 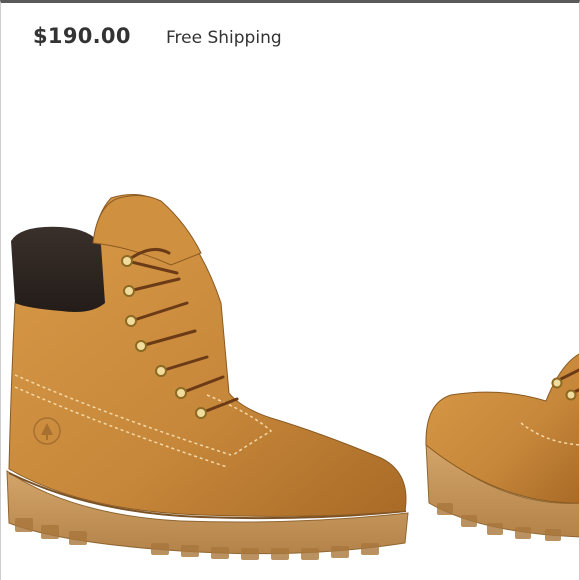 What do you see at coordinates (502, 447) in the screenshot?
I see `second-boot` at bounding box center [502, 447].